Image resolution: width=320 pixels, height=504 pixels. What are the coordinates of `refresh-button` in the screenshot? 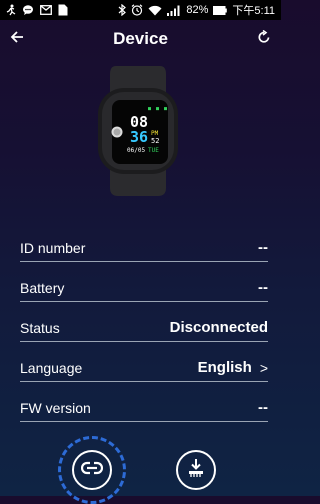 It's located at (264, 39).